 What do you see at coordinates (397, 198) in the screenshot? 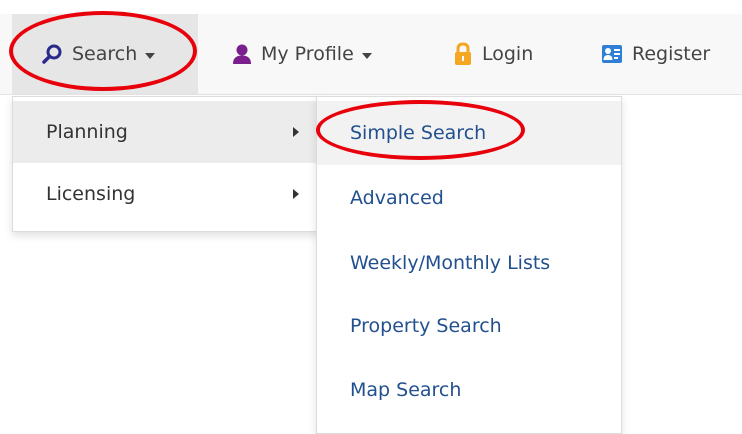
I see `submenu-item-advanced-label: Advanced` at bounding box center [397, 198].